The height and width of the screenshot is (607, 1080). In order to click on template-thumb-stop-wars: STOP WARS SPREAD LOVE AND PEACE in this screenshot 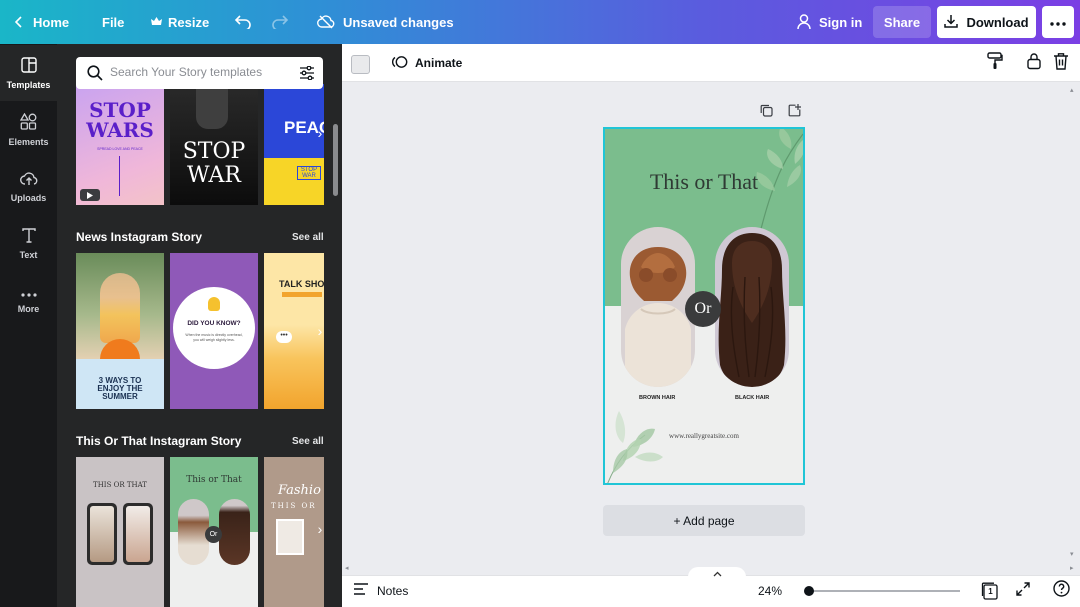, I will do `click(120, 144)`.